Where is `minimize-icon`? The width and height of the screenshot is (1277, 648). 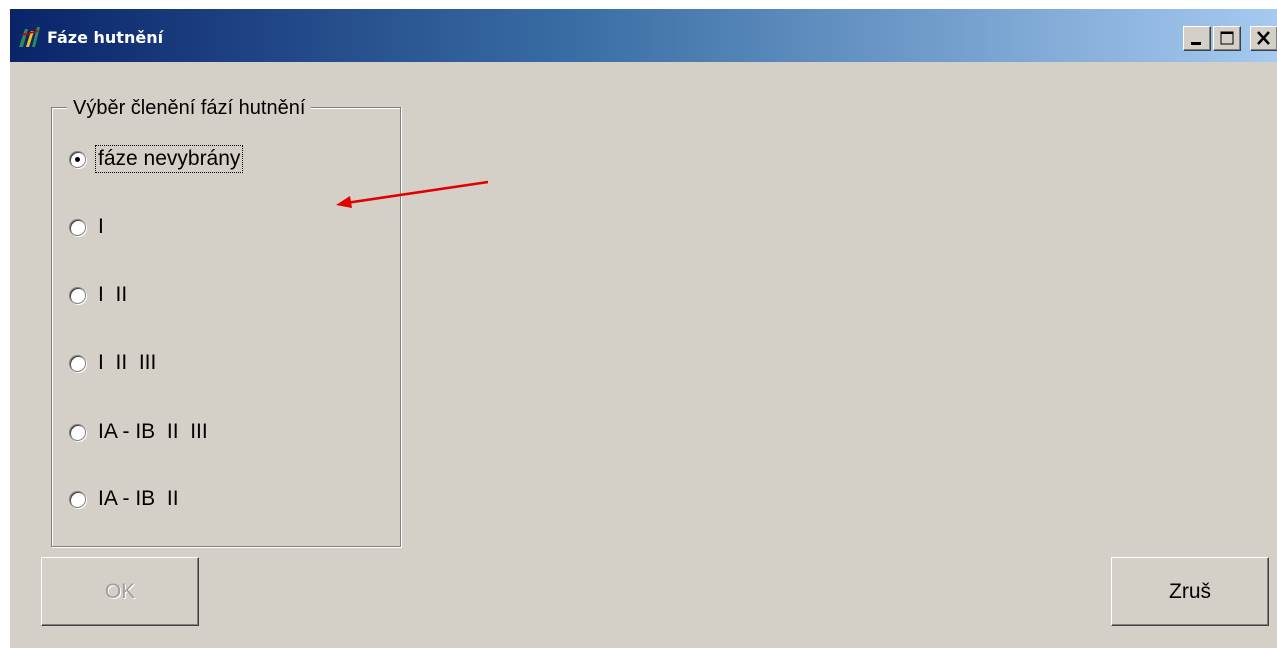 minimize-icon is located at coordinates (1196, 43).